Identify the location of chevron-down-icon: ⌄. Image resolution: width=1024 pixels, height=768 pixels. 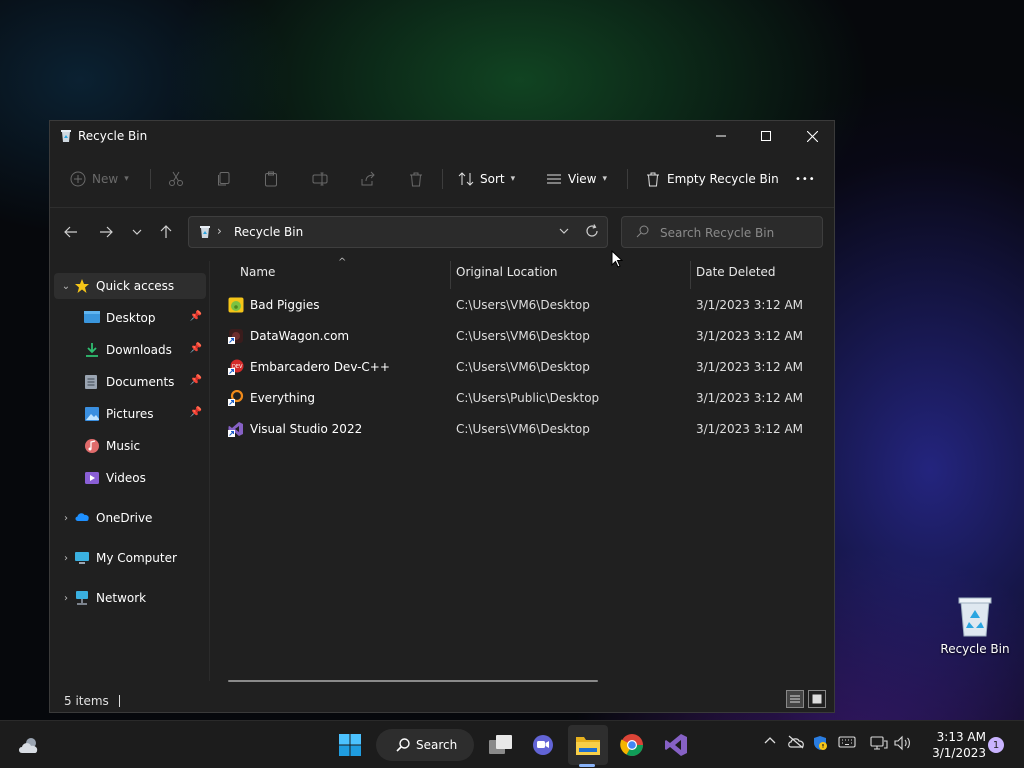
(66, 286).